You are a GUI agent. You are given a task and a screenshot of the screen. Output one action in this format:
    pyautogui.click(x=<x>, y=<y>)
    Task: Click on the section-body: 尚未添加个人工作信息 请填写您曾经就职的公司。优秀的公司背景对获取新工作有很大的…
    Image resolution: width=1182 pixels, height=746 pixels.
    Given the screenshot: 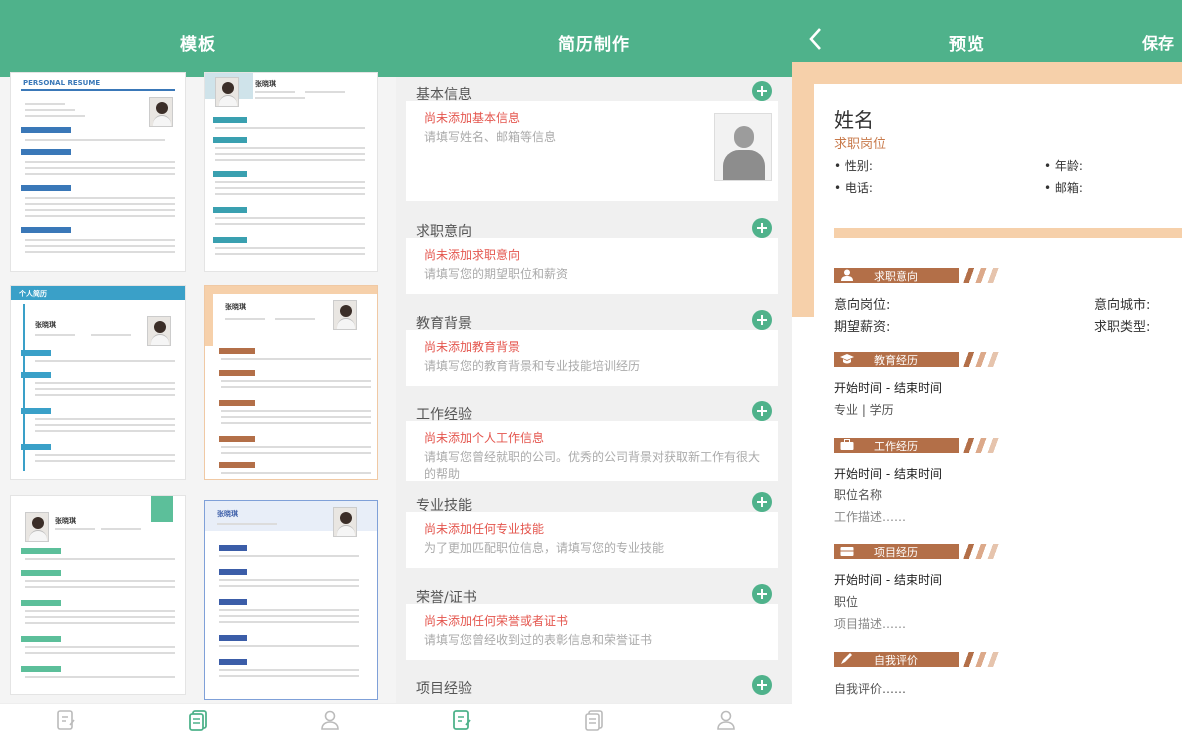 What is the action you would take?
    pyautogui.click(x=592, y=451)
    